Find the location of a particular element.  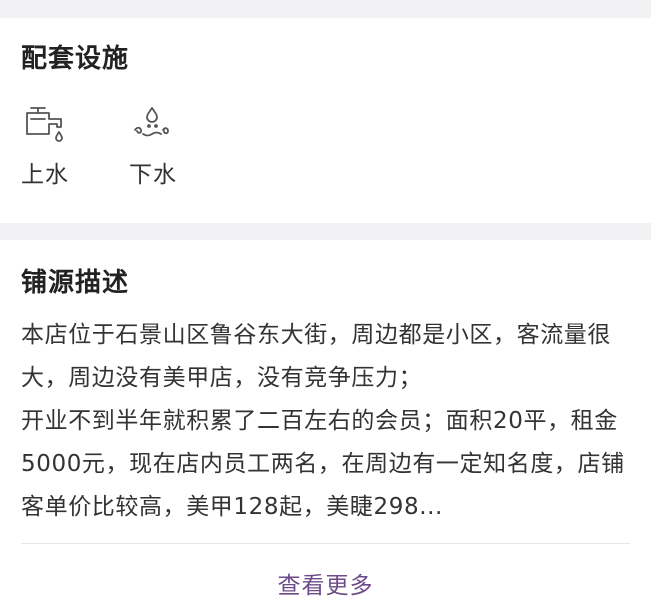

view-more-link: 查看更多 is located at coordinates (325, 583).